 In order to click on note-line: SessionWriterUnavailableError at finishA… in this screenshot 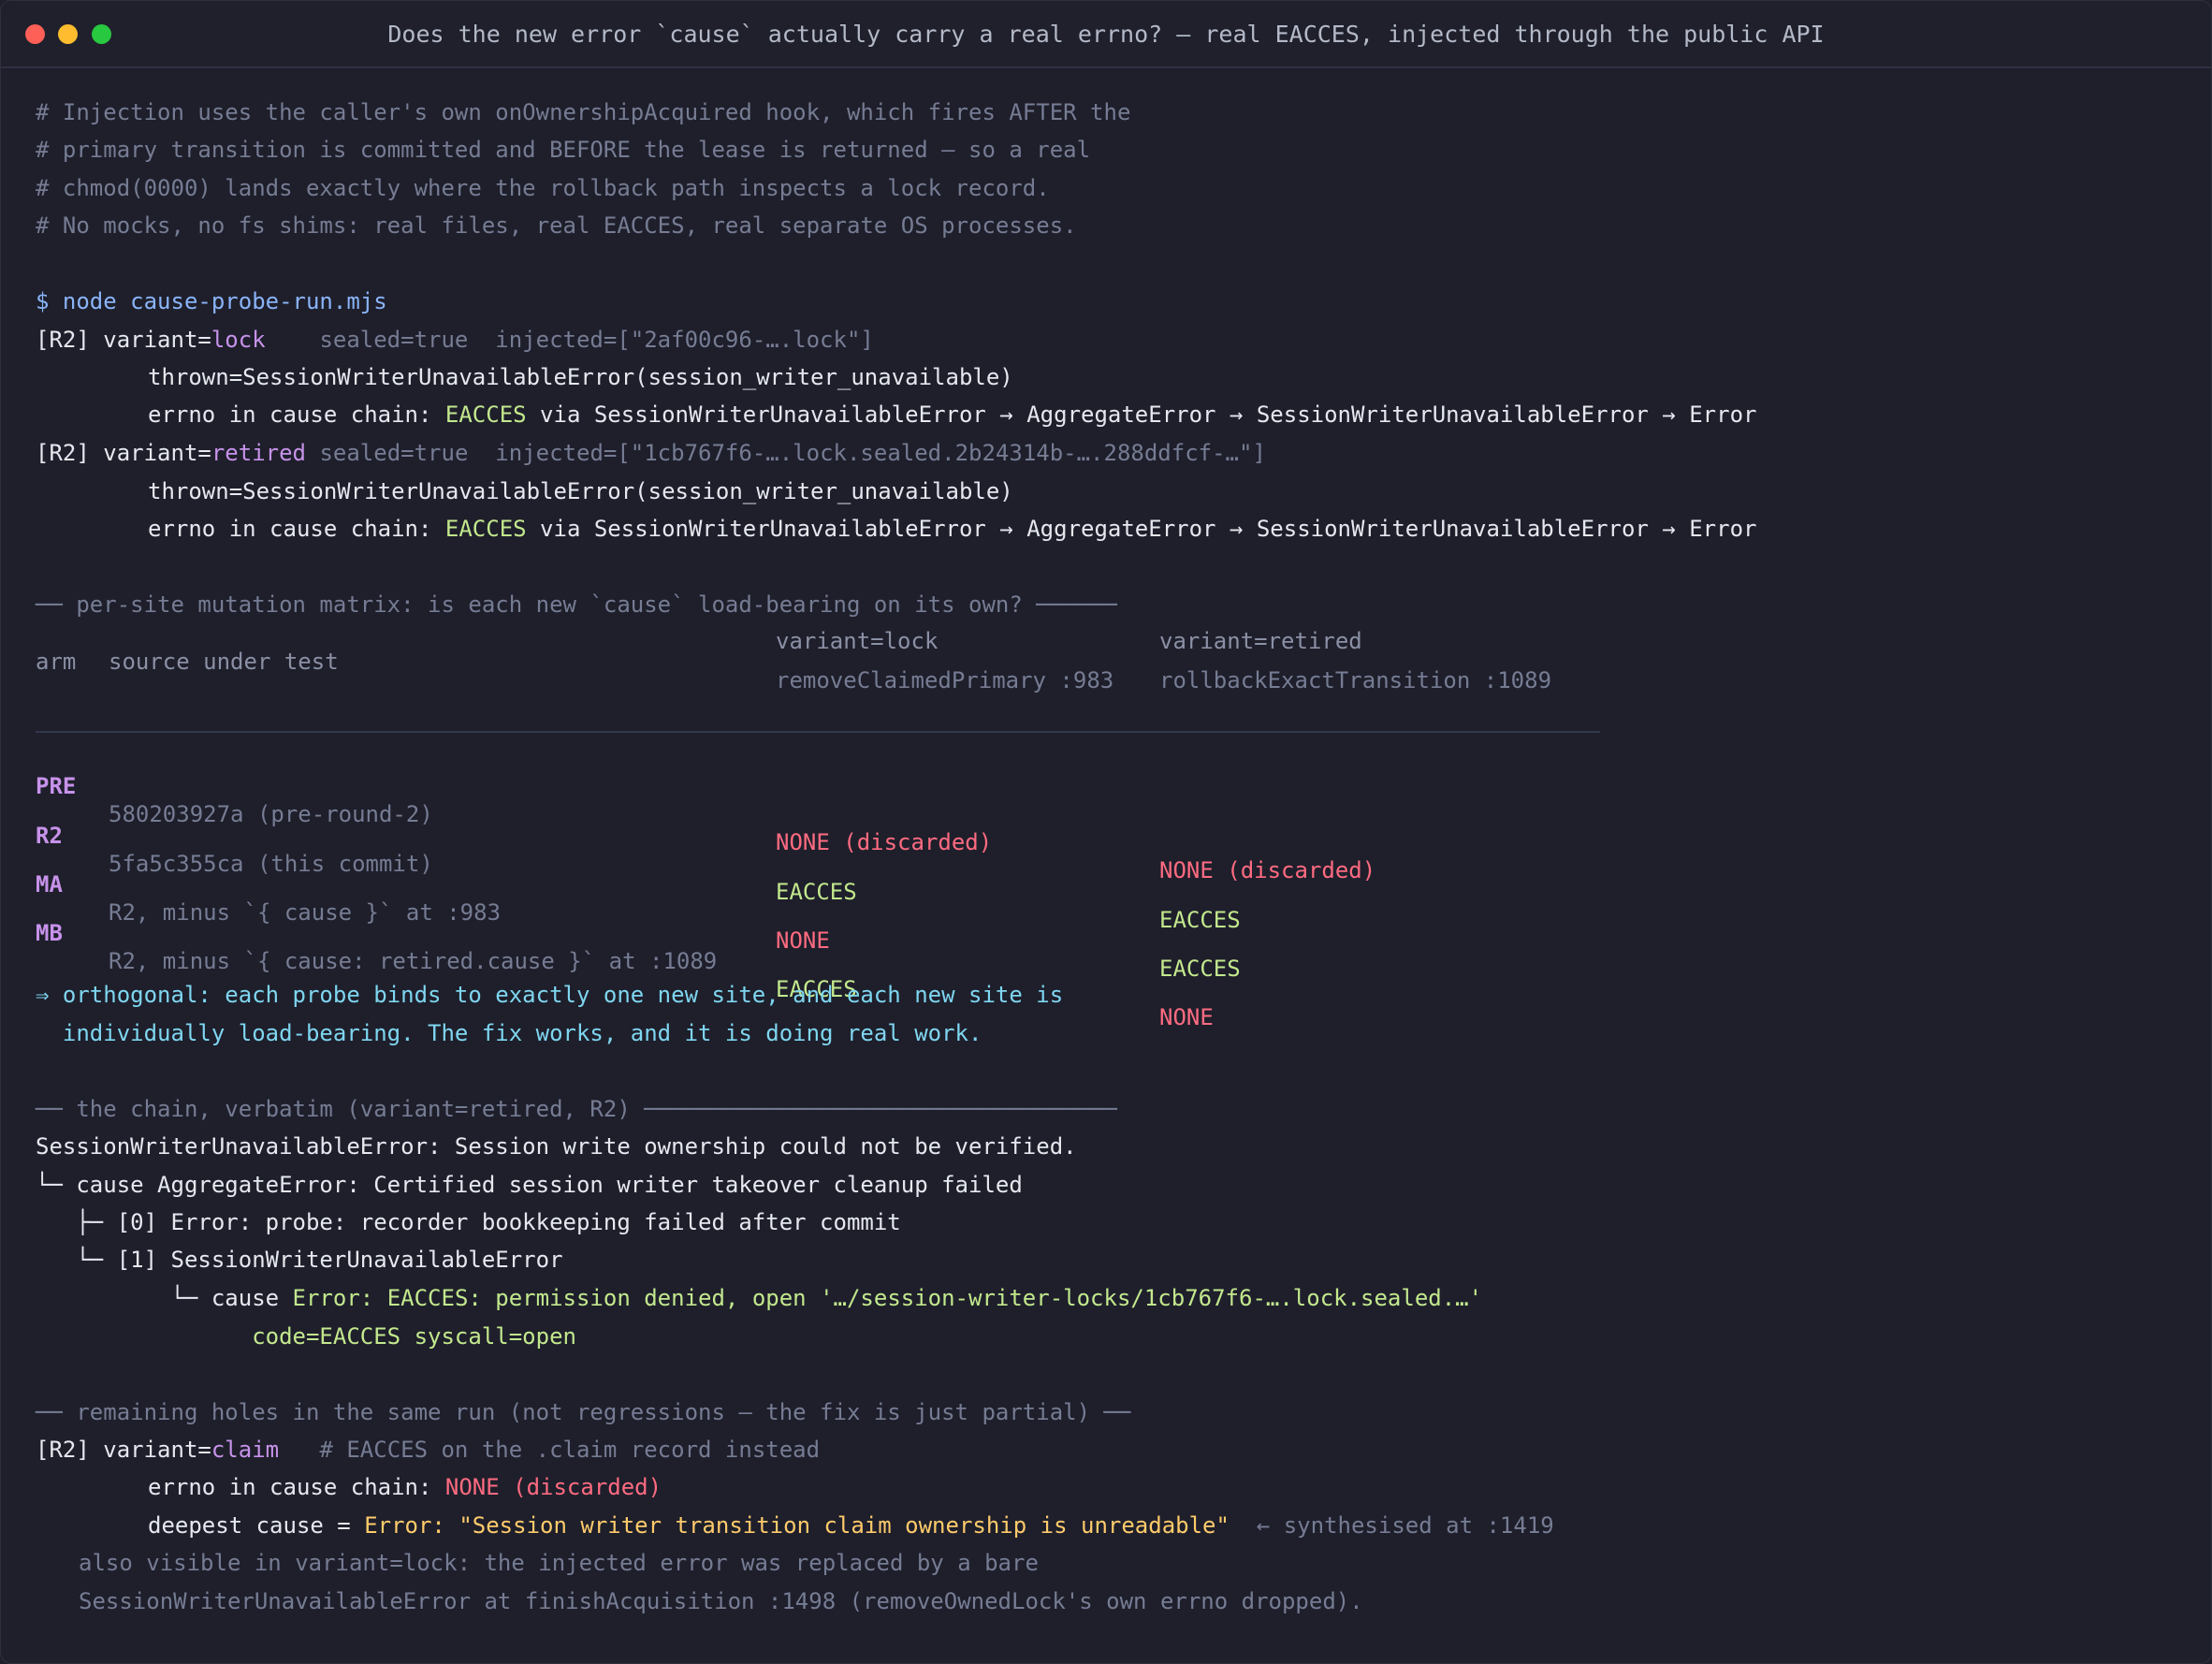, I will do `click(721, 1601)`.